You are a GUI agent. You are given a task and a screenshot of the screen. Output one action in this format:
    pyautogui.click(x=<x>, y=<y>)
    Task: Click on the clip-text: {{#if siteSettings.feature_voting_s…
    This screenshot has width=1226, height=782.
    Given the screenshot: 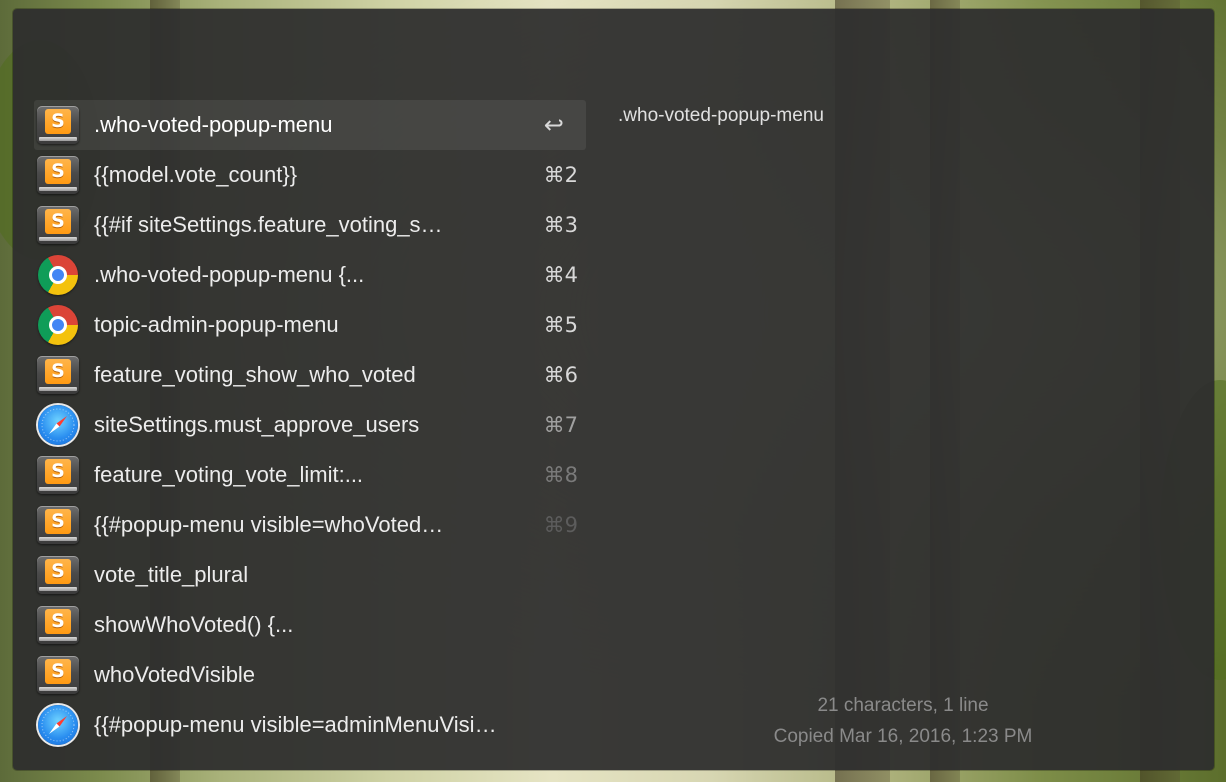 What is the action you would take?
    pyautogui.click(x=268, y=224)
    